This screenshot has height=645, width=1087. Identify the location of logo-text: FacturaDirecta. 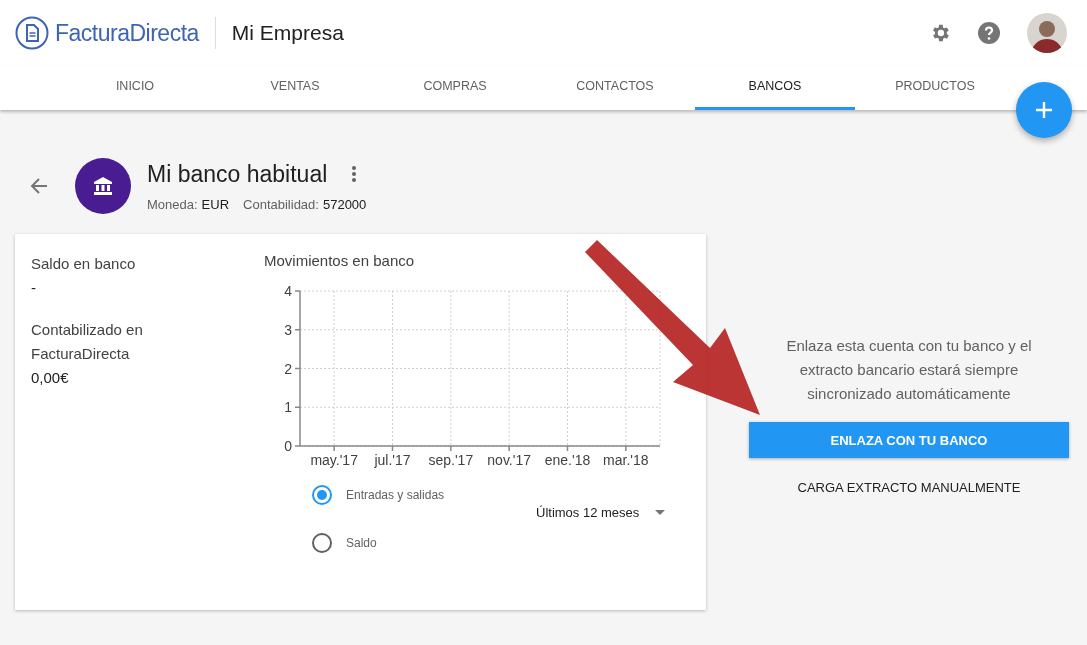
(127, 33).